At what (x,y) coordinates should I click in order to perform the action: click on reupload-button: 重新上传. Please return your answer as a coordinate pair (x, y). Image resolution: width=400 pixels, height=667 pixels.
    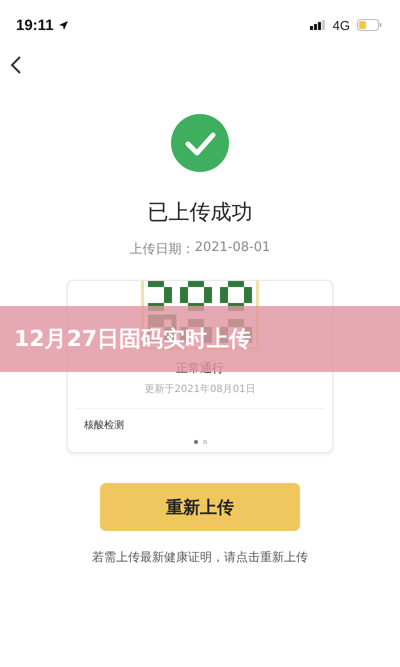
    Looking at the image, I should click on (200, 507).